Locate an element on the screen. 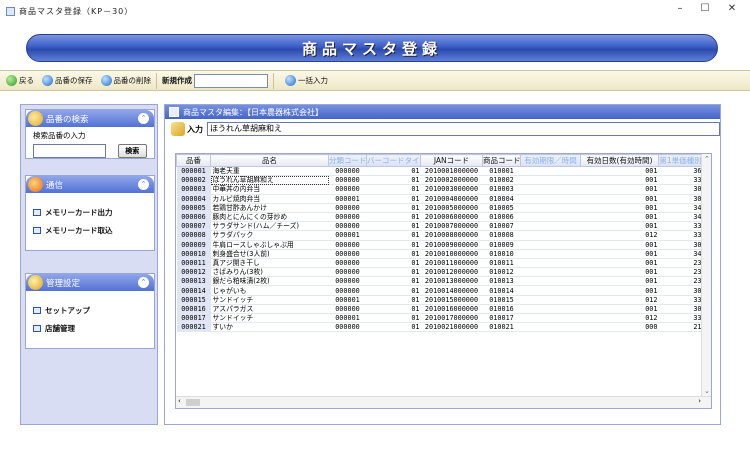  table-cell: 2010013000000 is located at coordinates (451, 281).